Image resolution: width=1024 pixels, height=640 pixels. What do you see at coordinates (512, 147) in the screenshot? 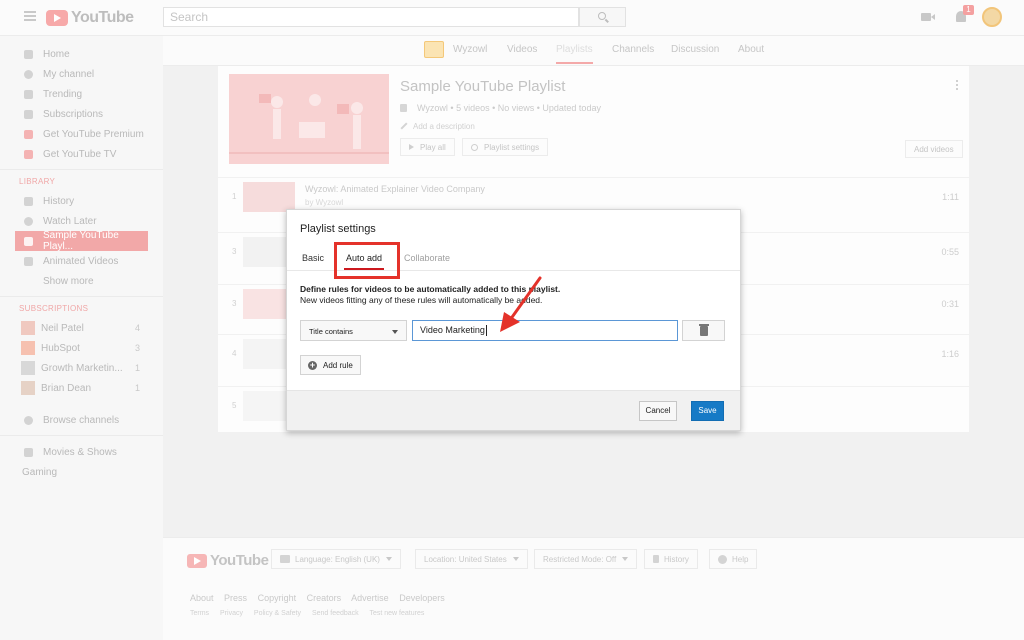
I see `playlist-settings-label: Playlist settings` at bounding box center [512, 147].